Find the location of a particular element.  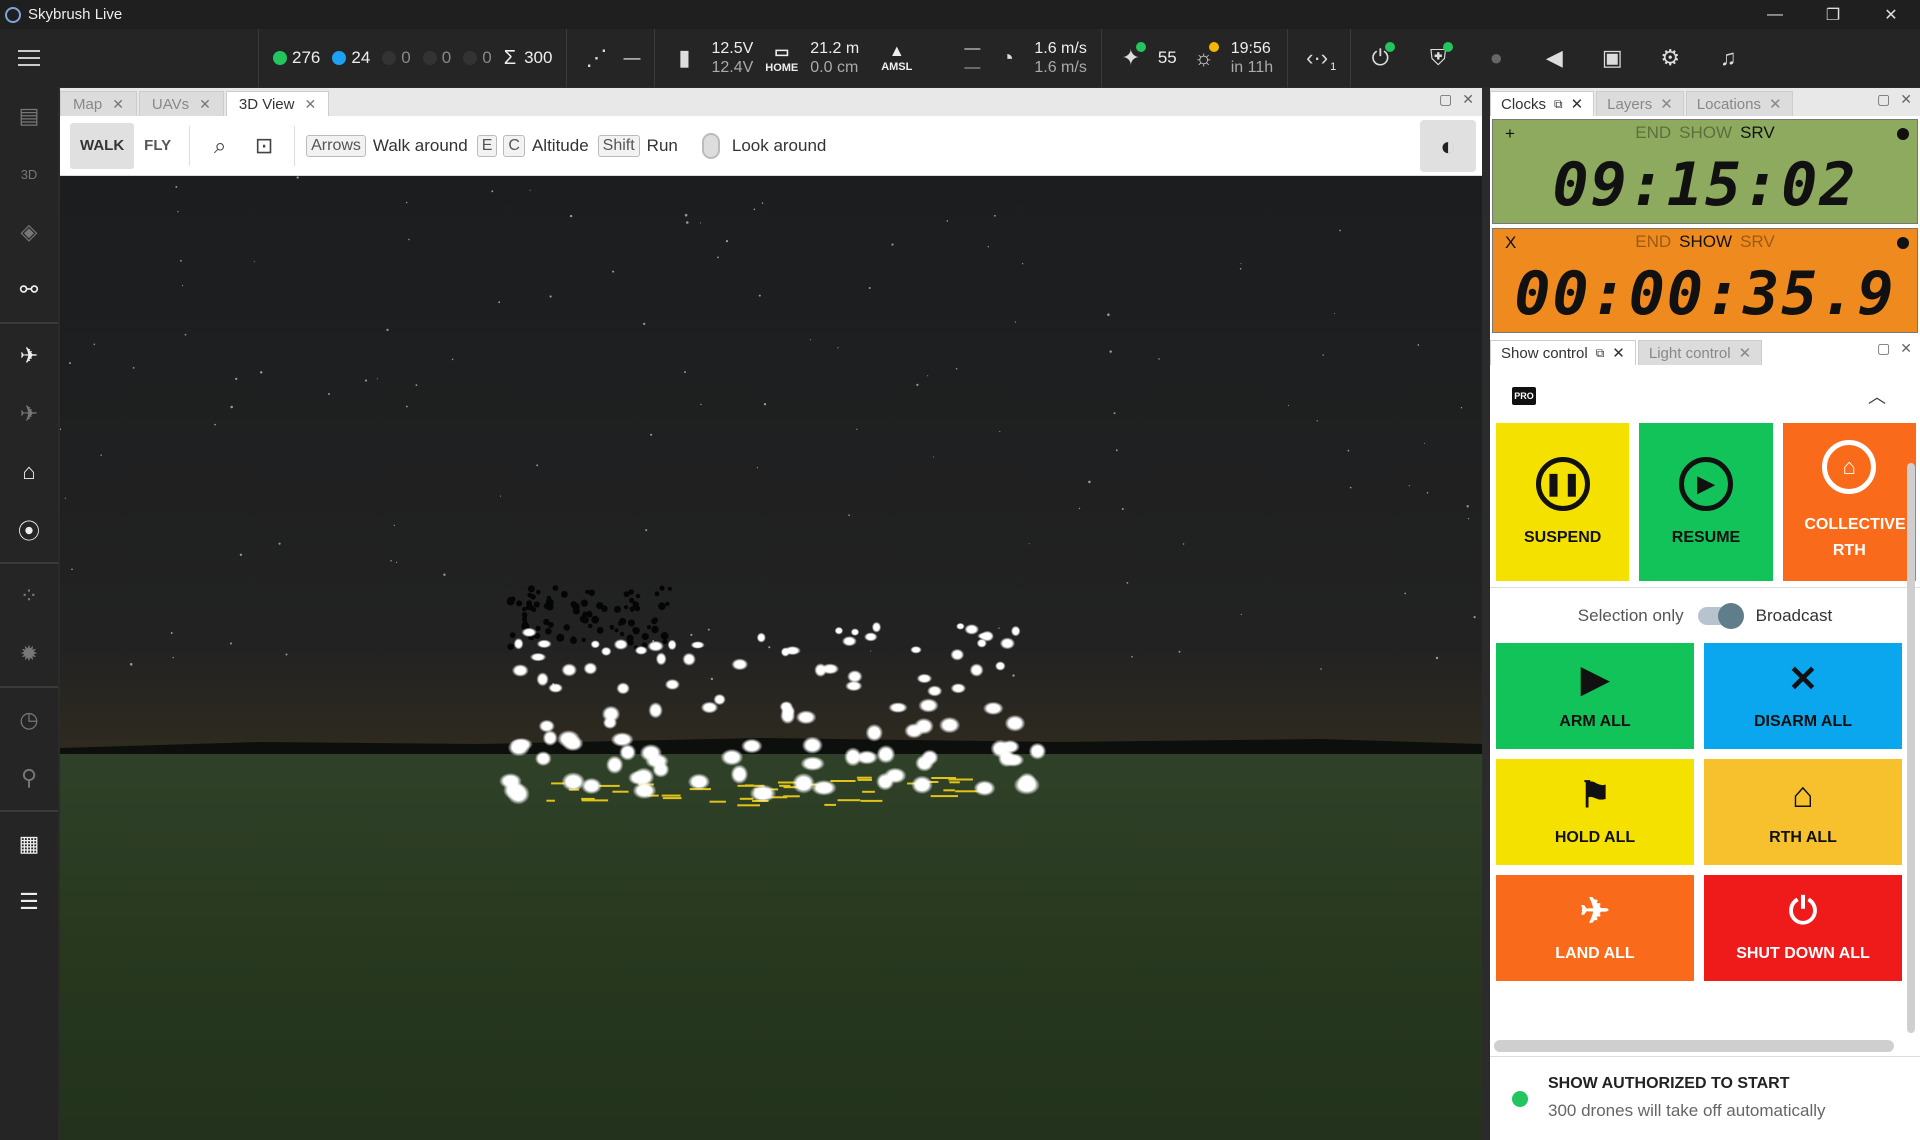

toolbox-icon: ▣ is located at coordinates (1612, 58).